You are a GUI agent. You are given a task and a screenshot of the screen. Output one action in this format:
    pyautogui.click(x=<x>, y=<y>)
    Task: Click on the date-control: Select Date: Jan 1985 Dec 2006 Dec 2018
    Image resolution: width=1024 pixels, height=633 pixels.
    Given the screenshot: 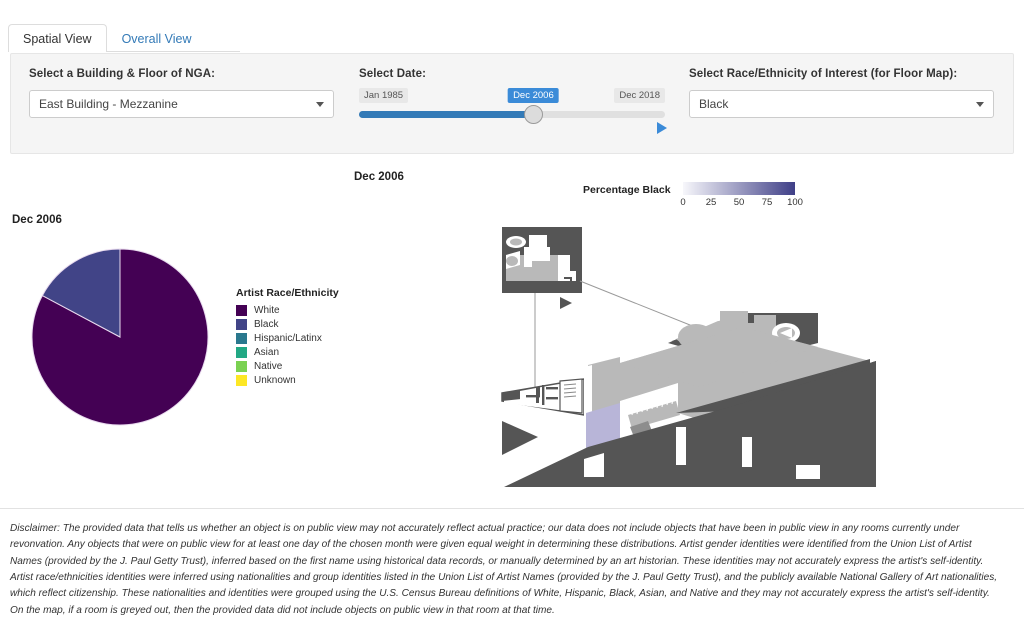 What is the action you would take?
    pyautogui.click(x=519, y=101)
    